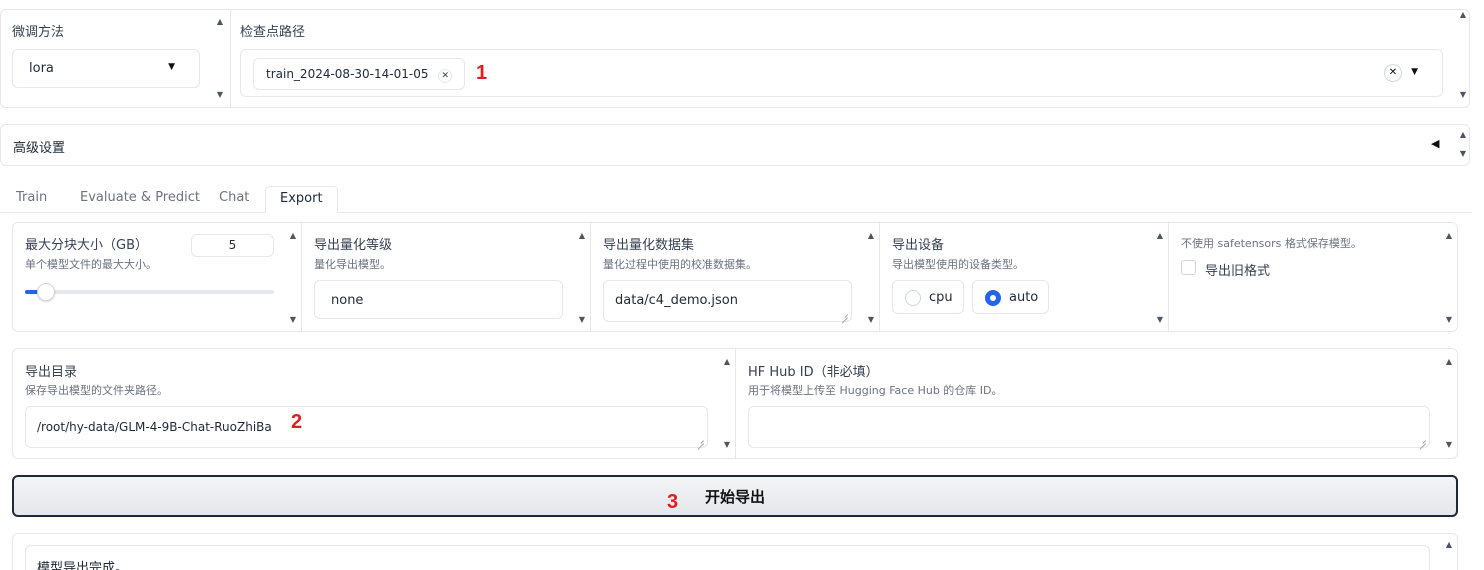 The image size is (1484, 570). What do you see at coordinates (445, 76) in the screenshot?
I see `chip-remove-icon: ✕` at bounding box center [445, 76].